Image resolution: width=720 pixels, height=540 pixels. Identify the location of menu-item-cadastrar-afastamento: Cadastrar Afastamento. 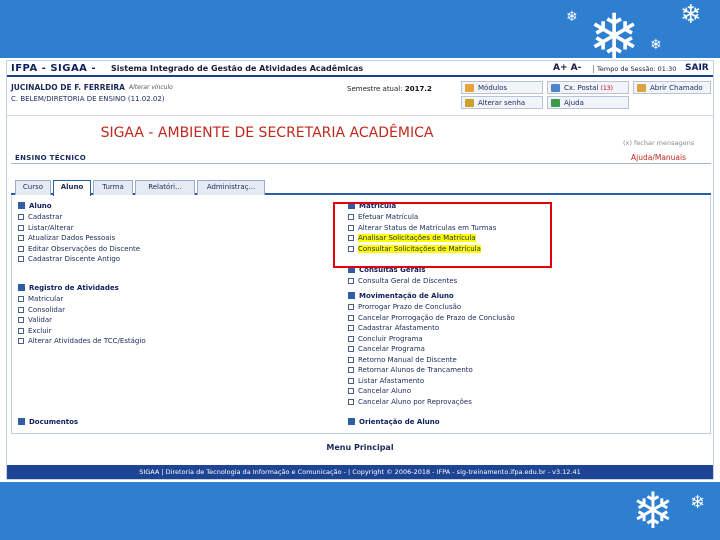
(431, 329).